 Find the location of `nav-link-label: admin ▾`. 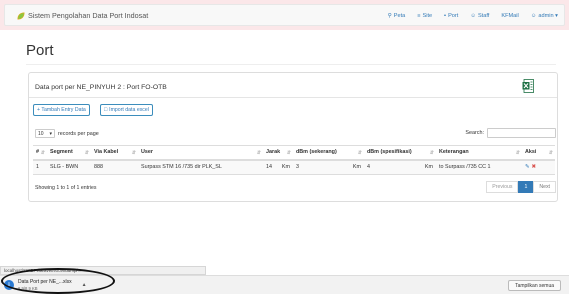

nav-link-label: admin ▾ is located at coordinates (548, 16).